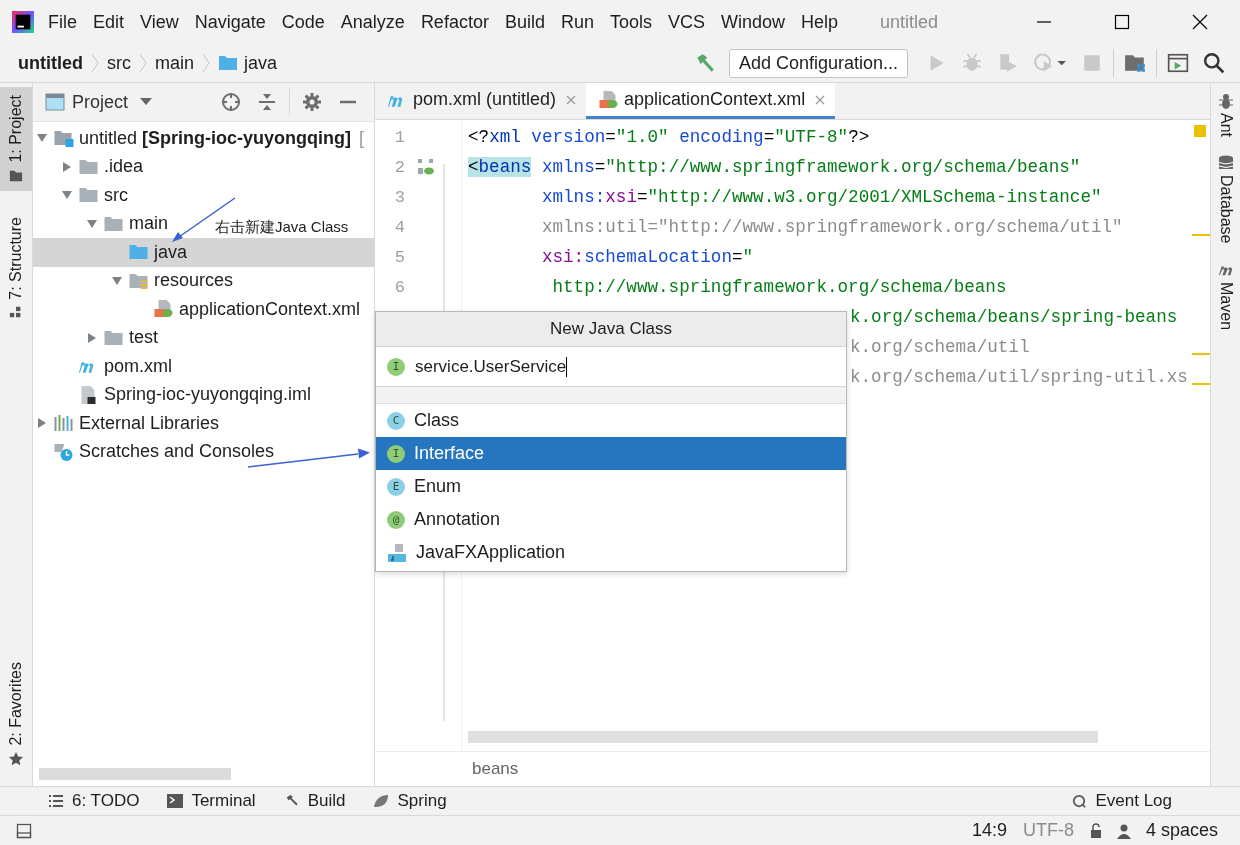  Describe the element at coordinates (303, 22) in the screenshot. I see `menu-item: Code` at that location.